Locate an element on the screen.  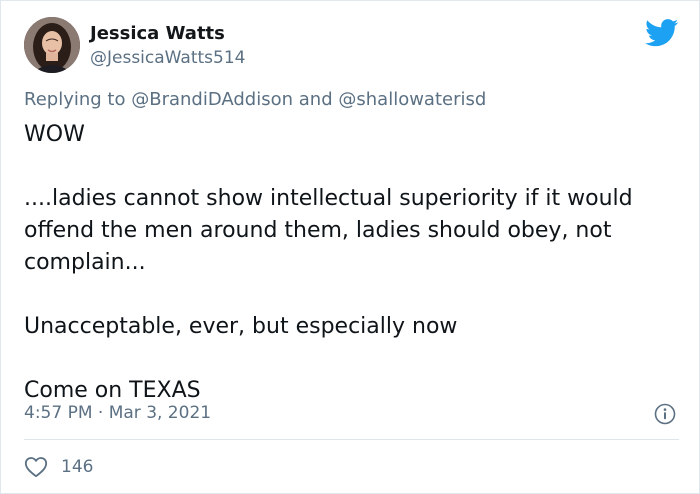
like-count: 146 is located at coordinates (77, 467).